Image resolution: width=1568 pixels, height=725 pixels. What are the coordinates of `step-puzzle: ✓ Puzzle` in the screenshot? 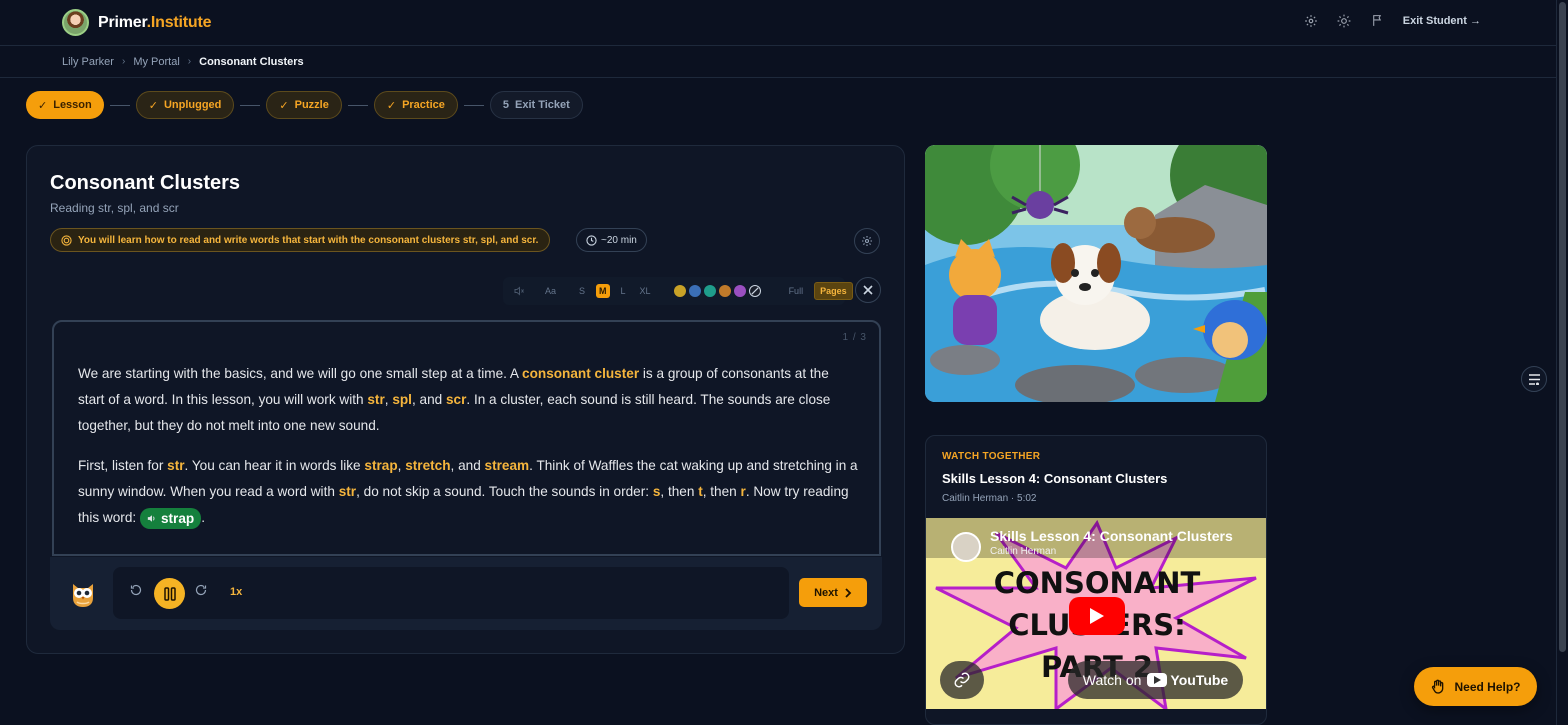 It's located at (304, 105).